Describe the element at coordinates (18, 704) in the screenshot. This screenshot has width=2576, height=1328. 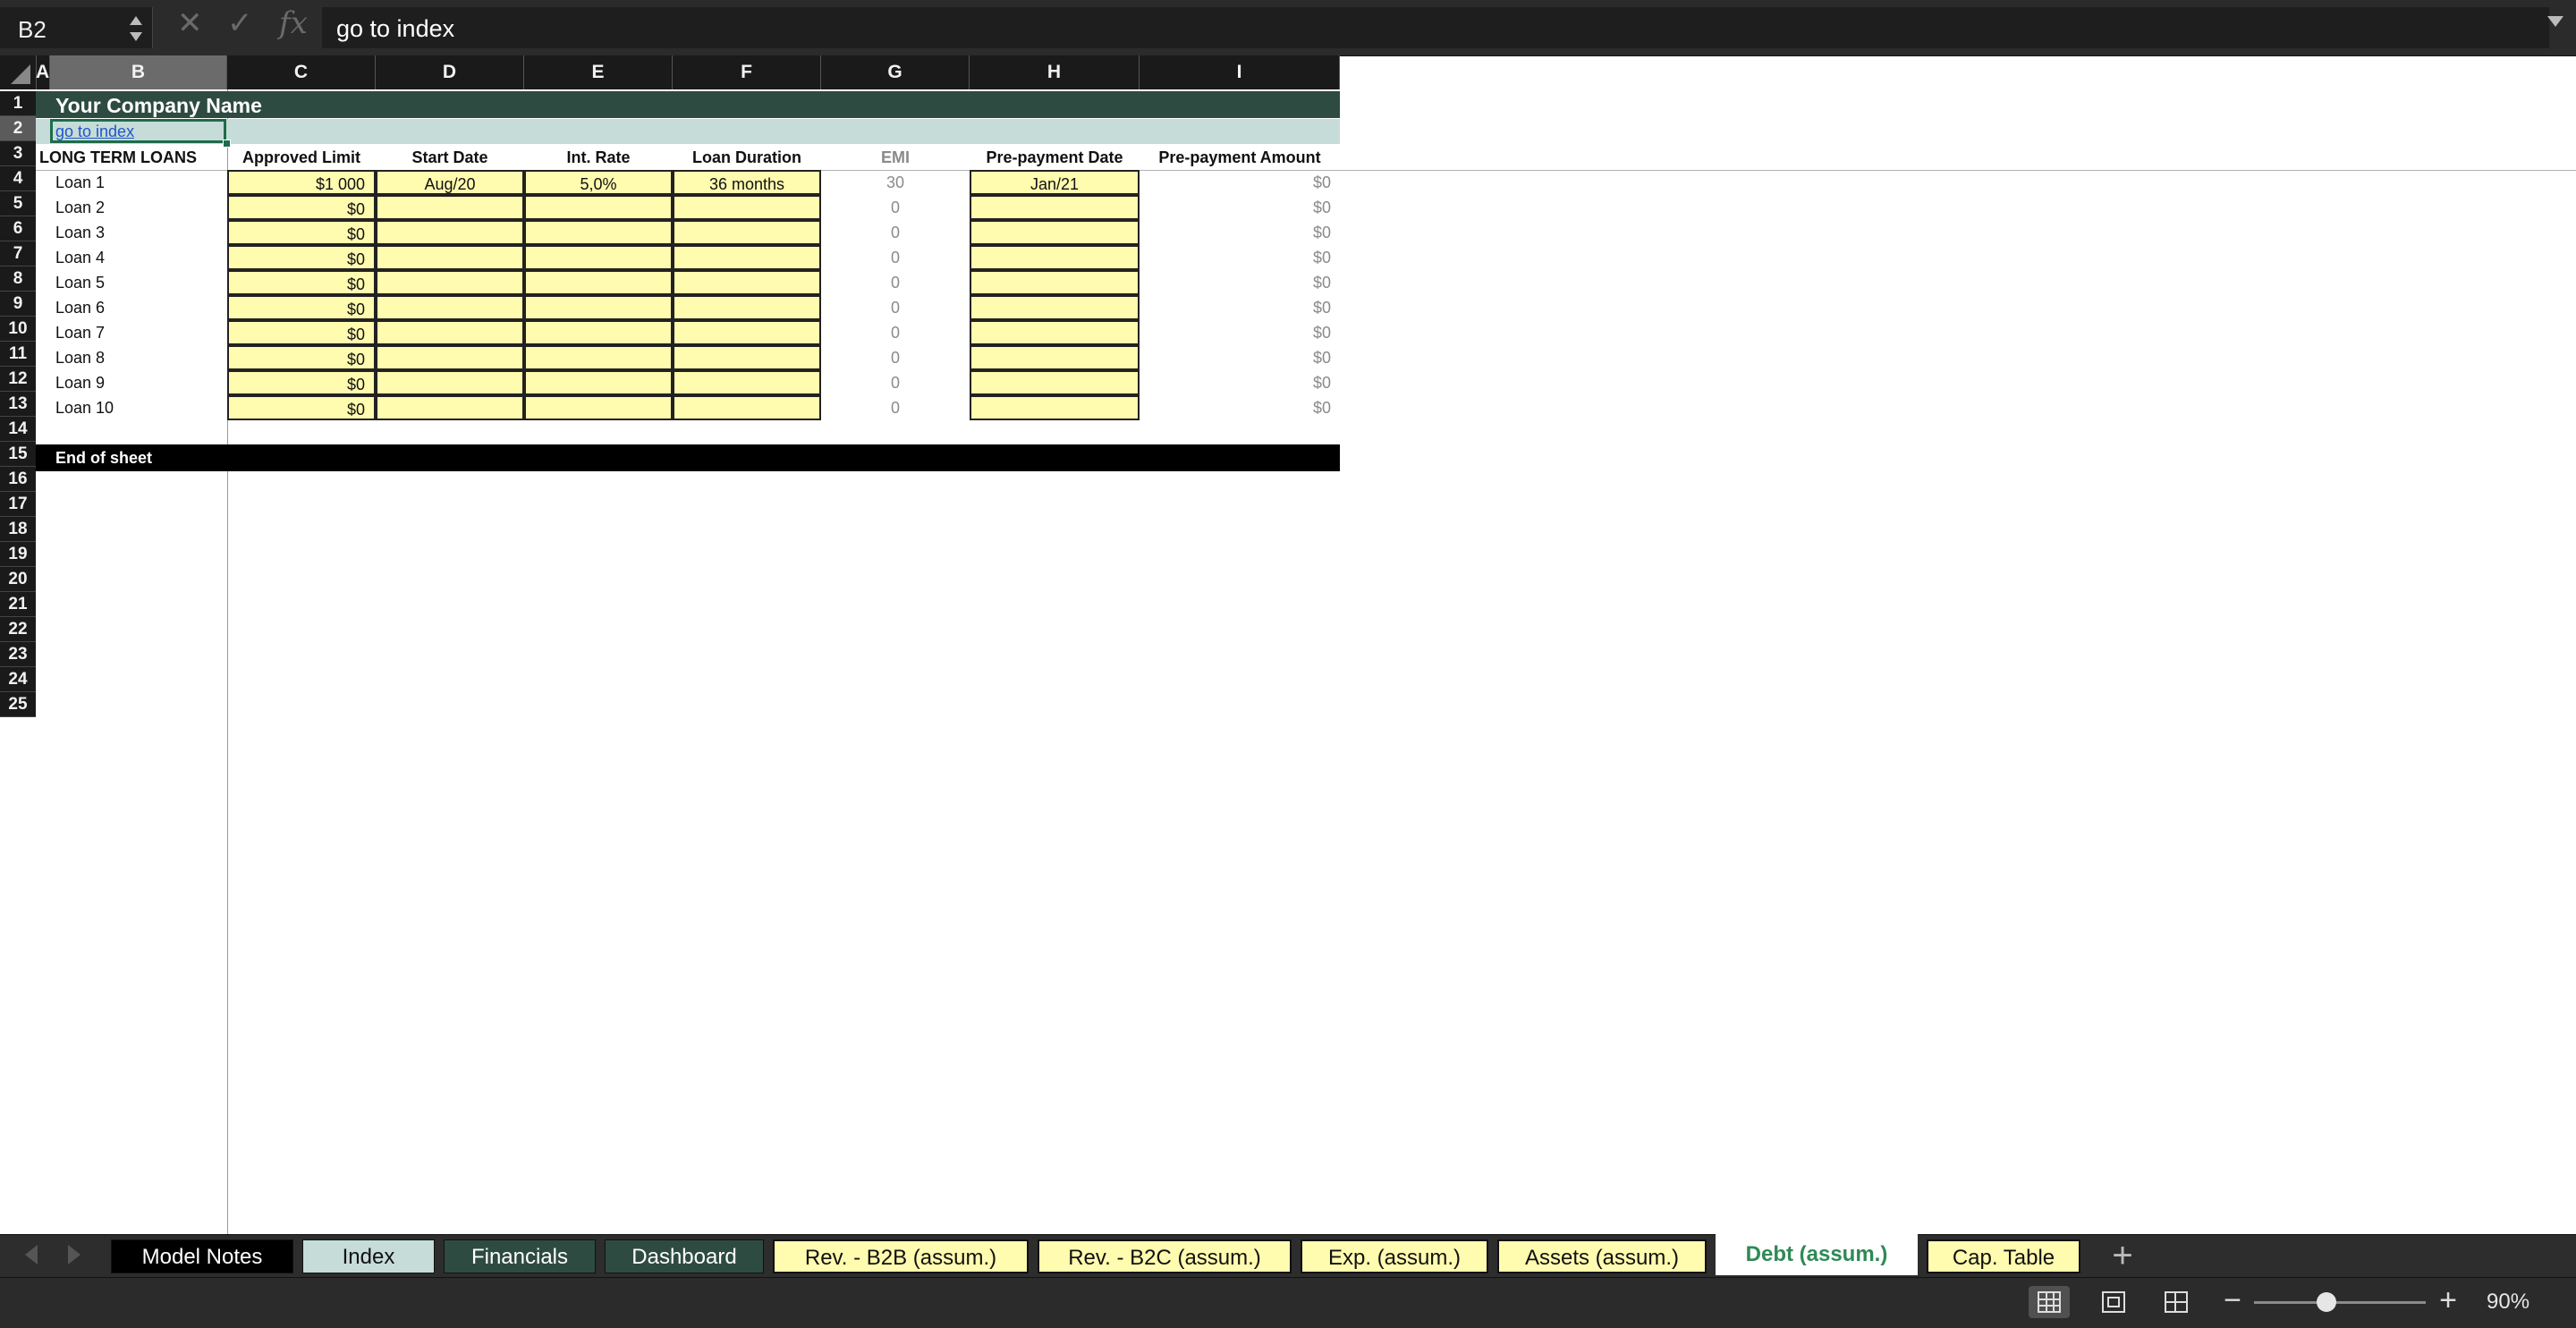
I see `row-header-25: 25` at that location.